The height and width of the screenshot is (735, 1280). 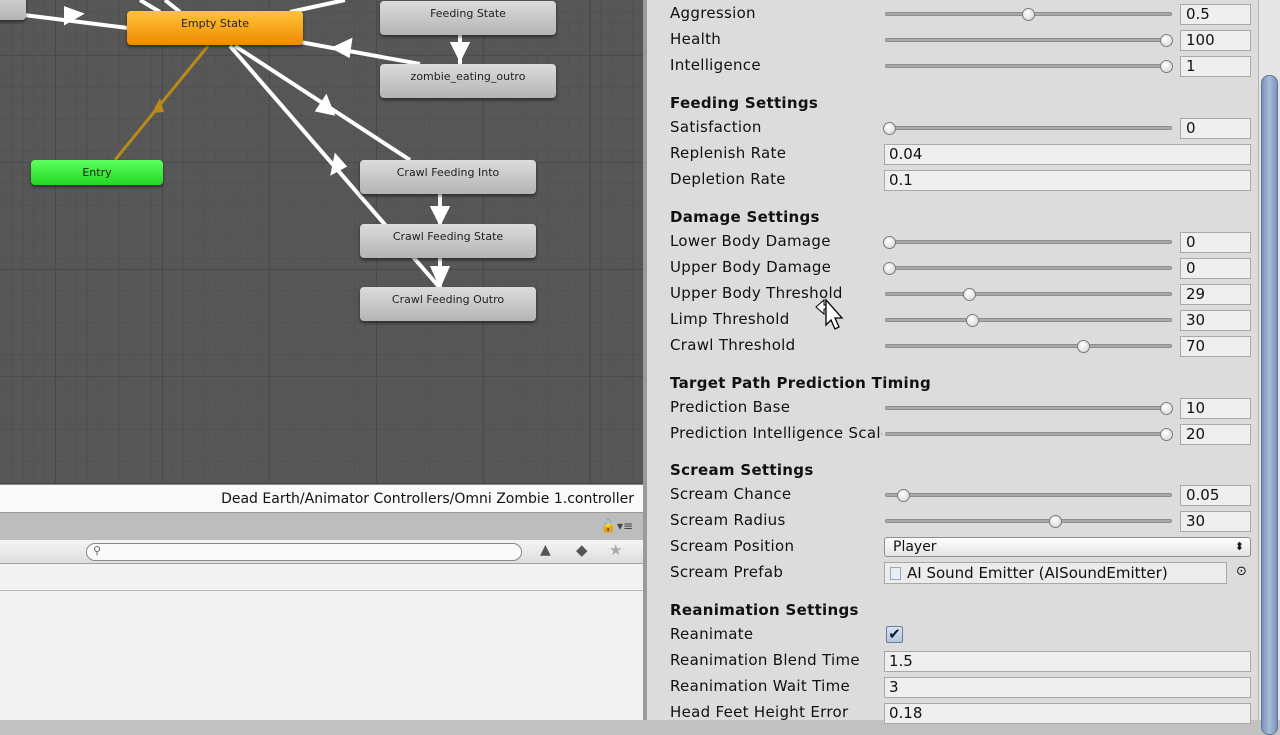 I want to click on menu-icon: ▾≡, so click(x=625, y=526).